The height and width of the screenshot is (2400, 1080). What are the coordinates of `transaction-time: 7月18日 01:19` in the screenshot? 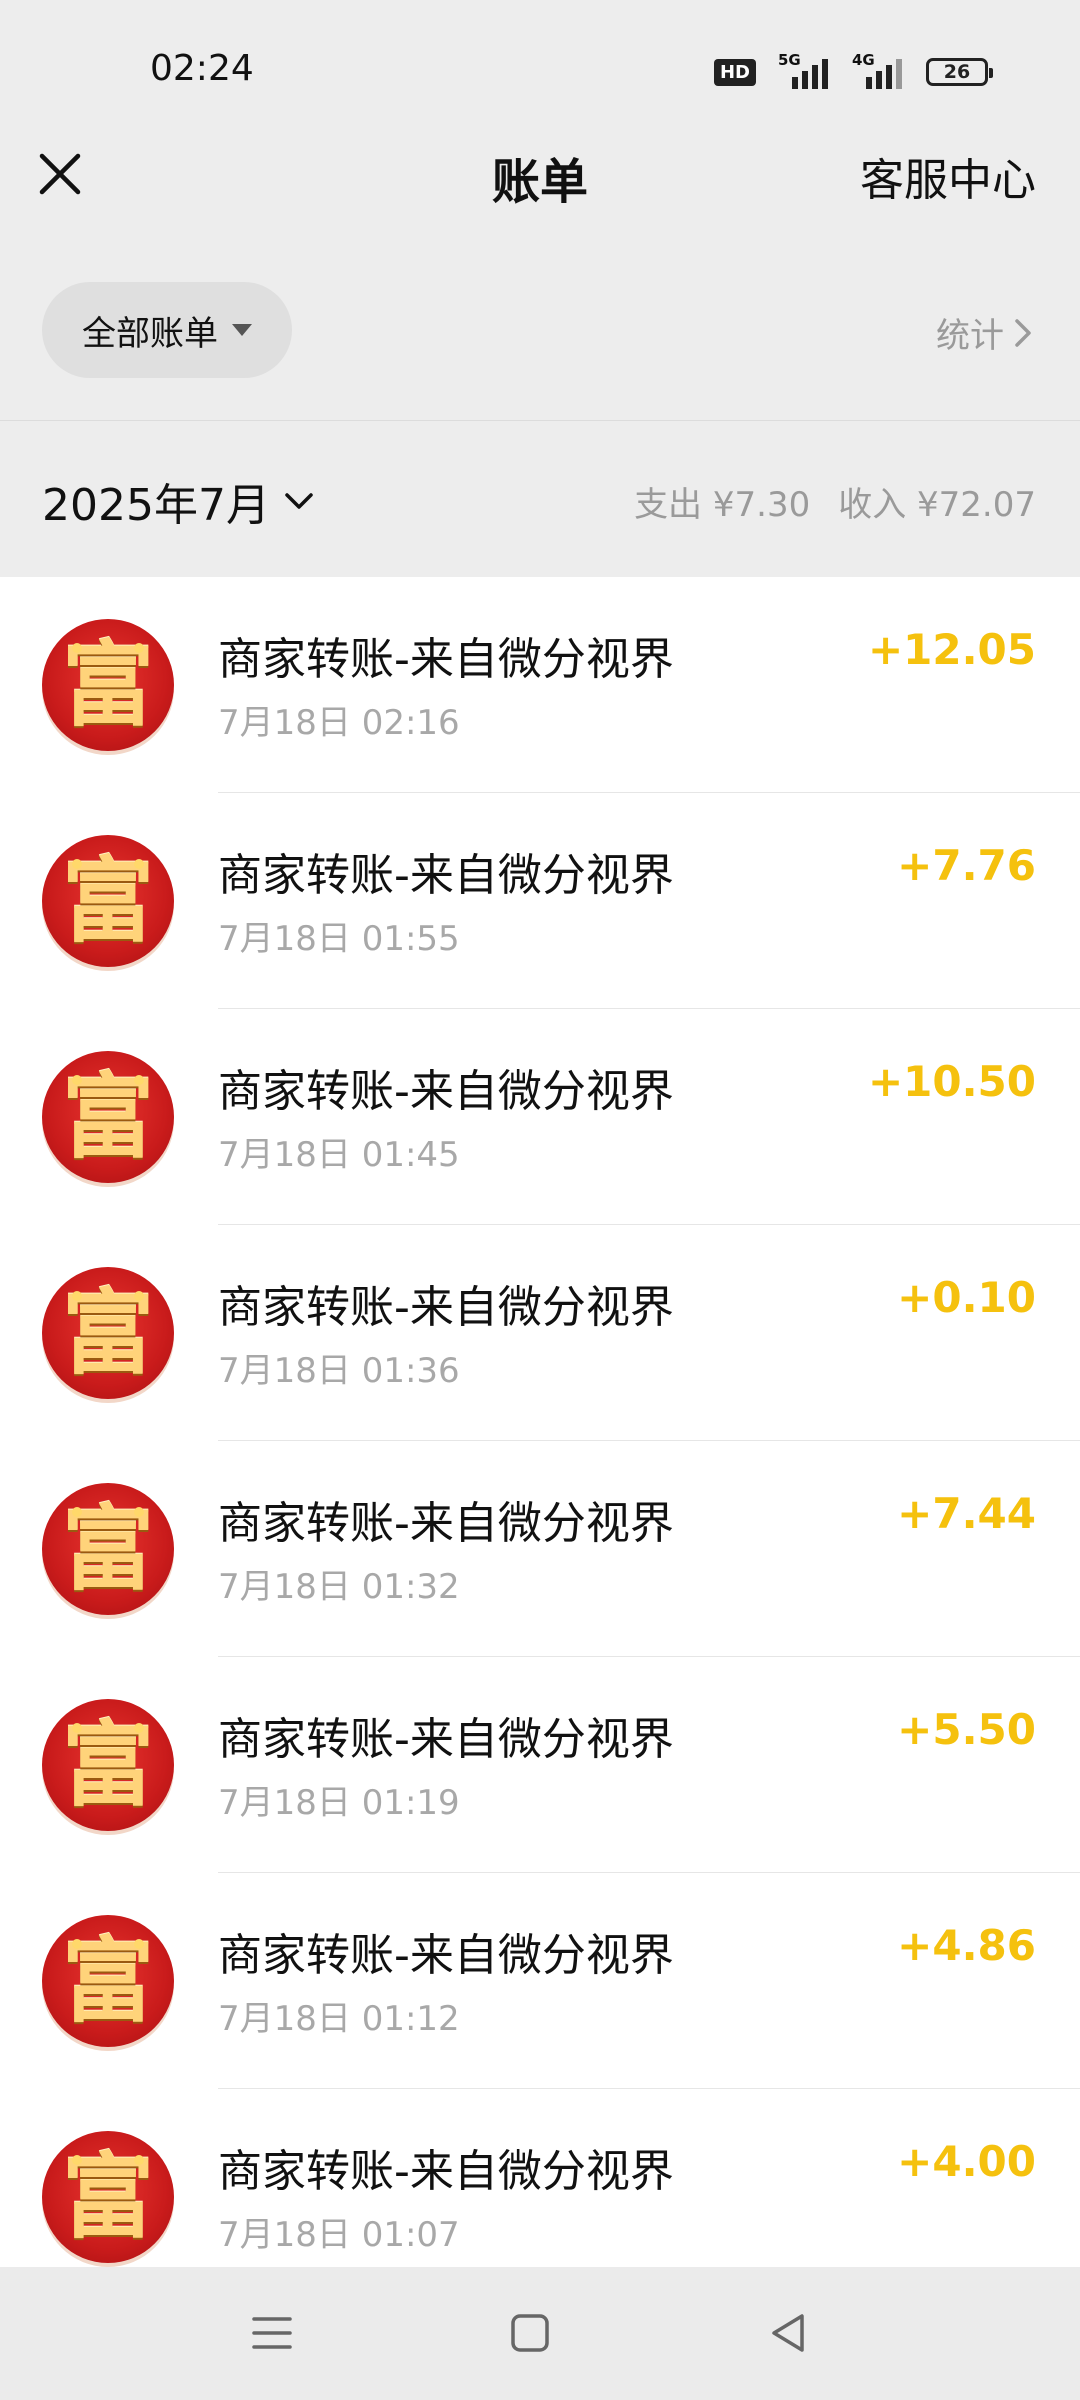 It's located at (339, 1803).